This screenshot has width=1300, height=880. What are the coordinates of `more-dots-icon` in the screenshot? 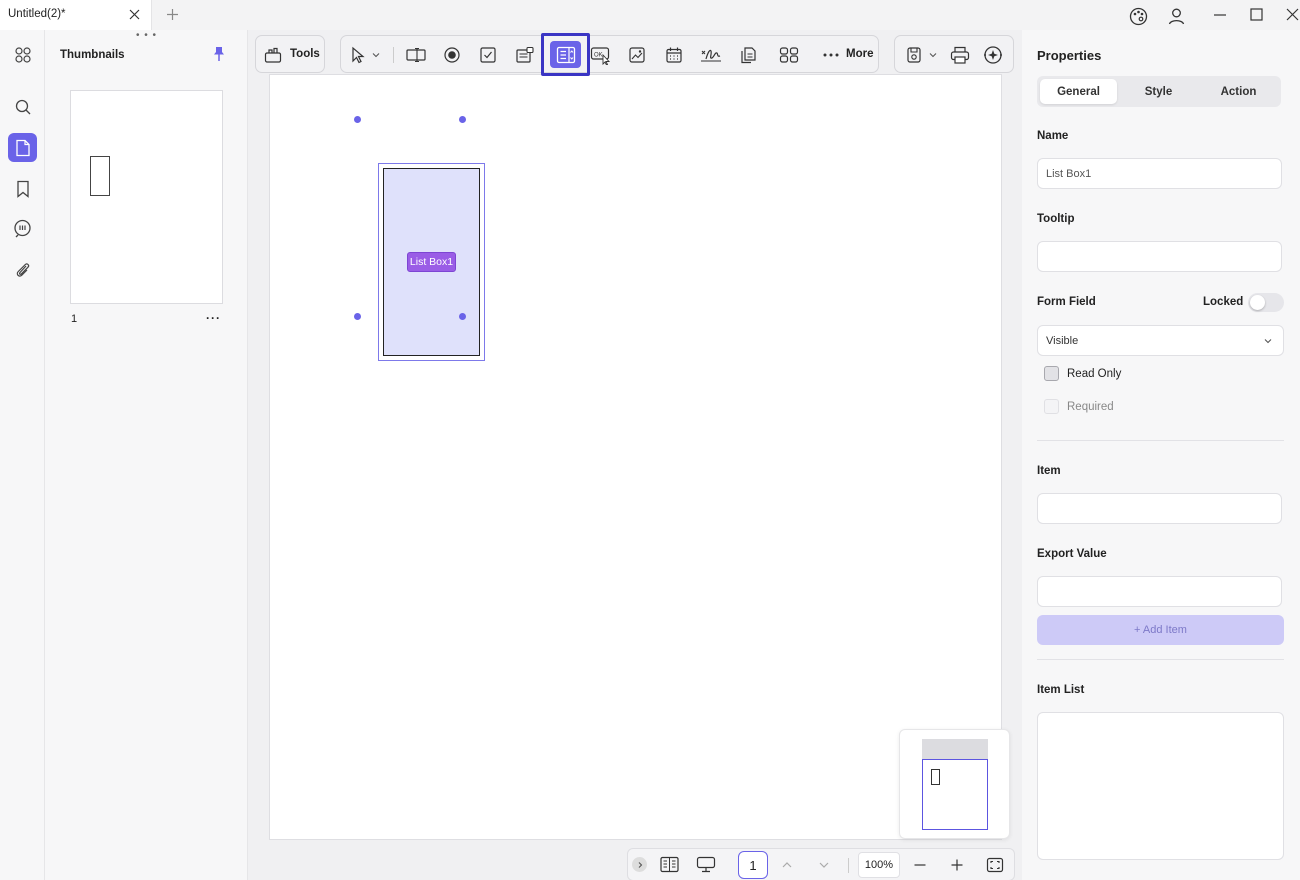 It's located at (831, 55).